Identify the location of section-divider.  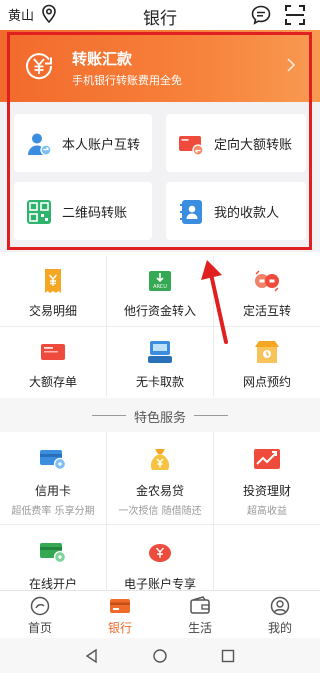
(211, 415).